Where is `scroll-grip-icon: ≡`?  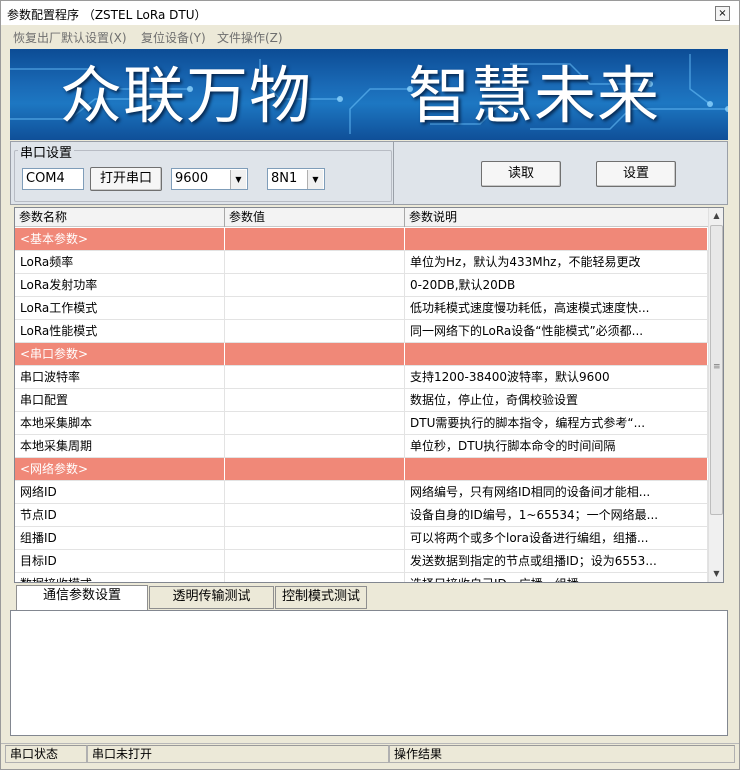
scroll-grip-icon: ≡ is located at coordinates (717, 367).